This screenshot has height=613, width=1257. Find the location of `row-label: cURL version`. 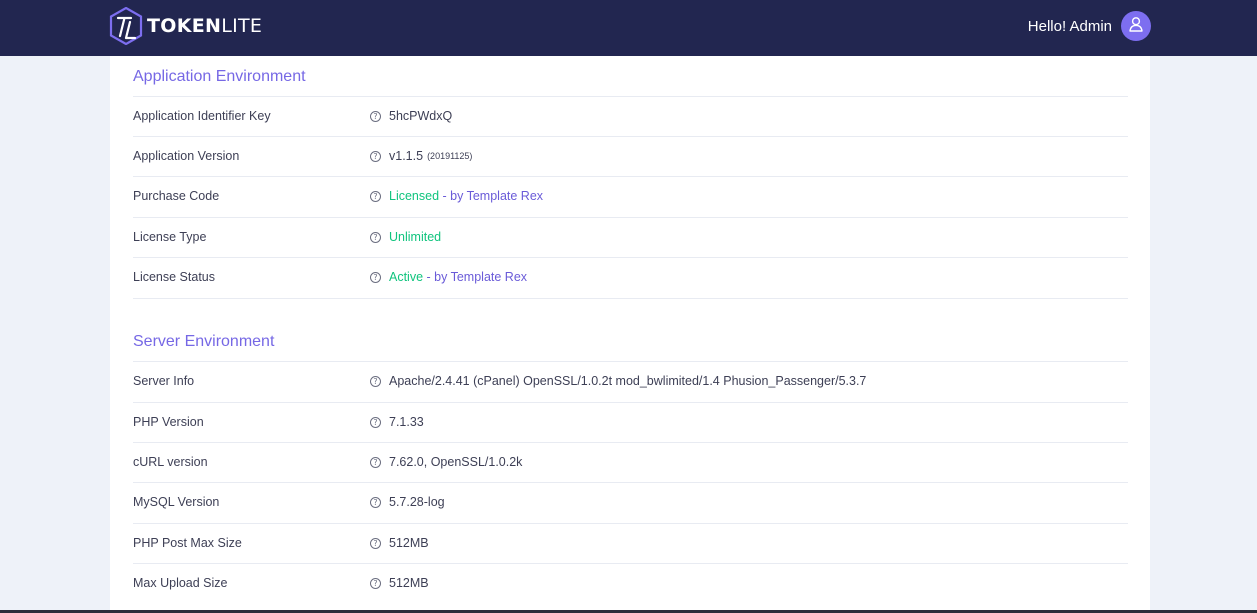

row-label: cURL version is located at coordinates (170, 462).